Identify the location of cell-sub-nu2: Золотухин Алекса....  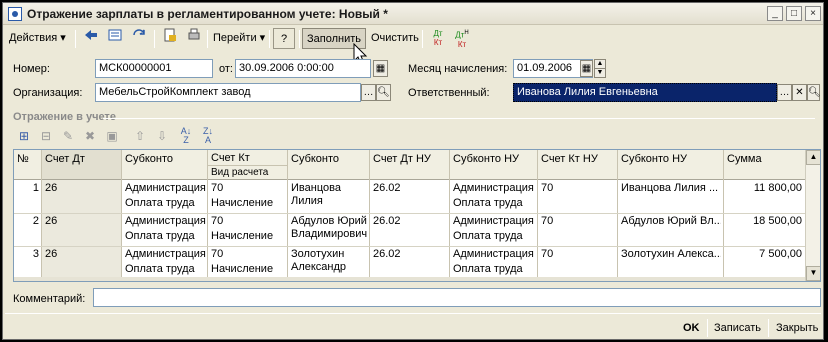
(671, 254).